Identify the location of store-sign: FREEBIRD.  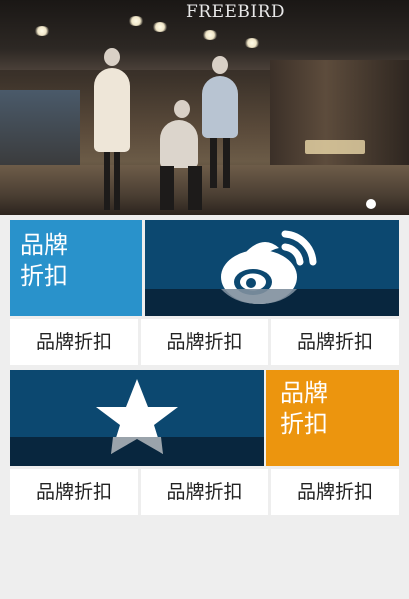
(236, 12).